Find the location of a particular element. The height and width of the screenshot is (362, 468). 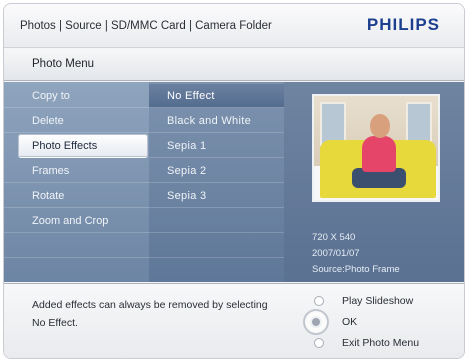

menu-item-zoom-and-crop: Zoom and Crop is located at coordinates (76, 221).